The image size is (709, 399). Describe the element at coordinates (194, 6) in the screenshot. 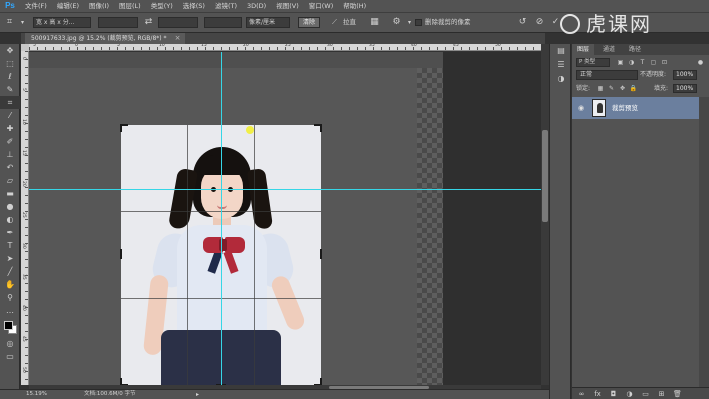

I see `menu-select: 选择(S)` at that location.